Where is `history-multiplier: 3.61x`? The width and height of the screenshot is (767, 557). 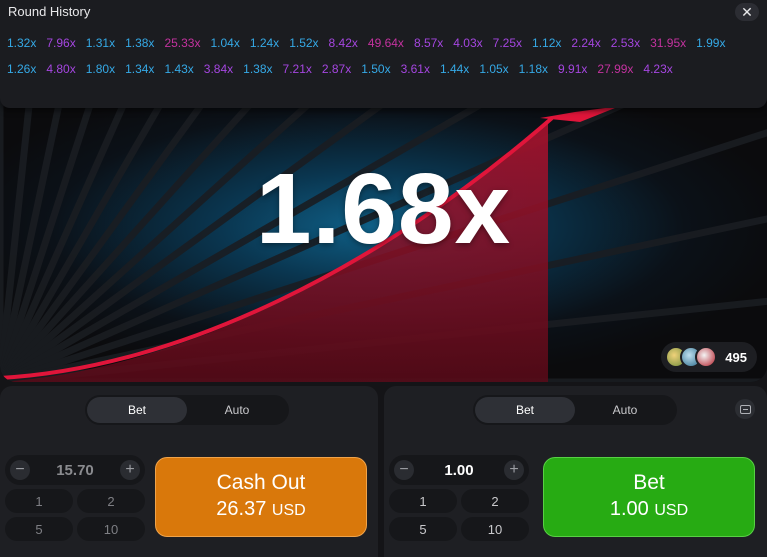 history-multiplier: 3.61x is located at coordinates (415, 69).